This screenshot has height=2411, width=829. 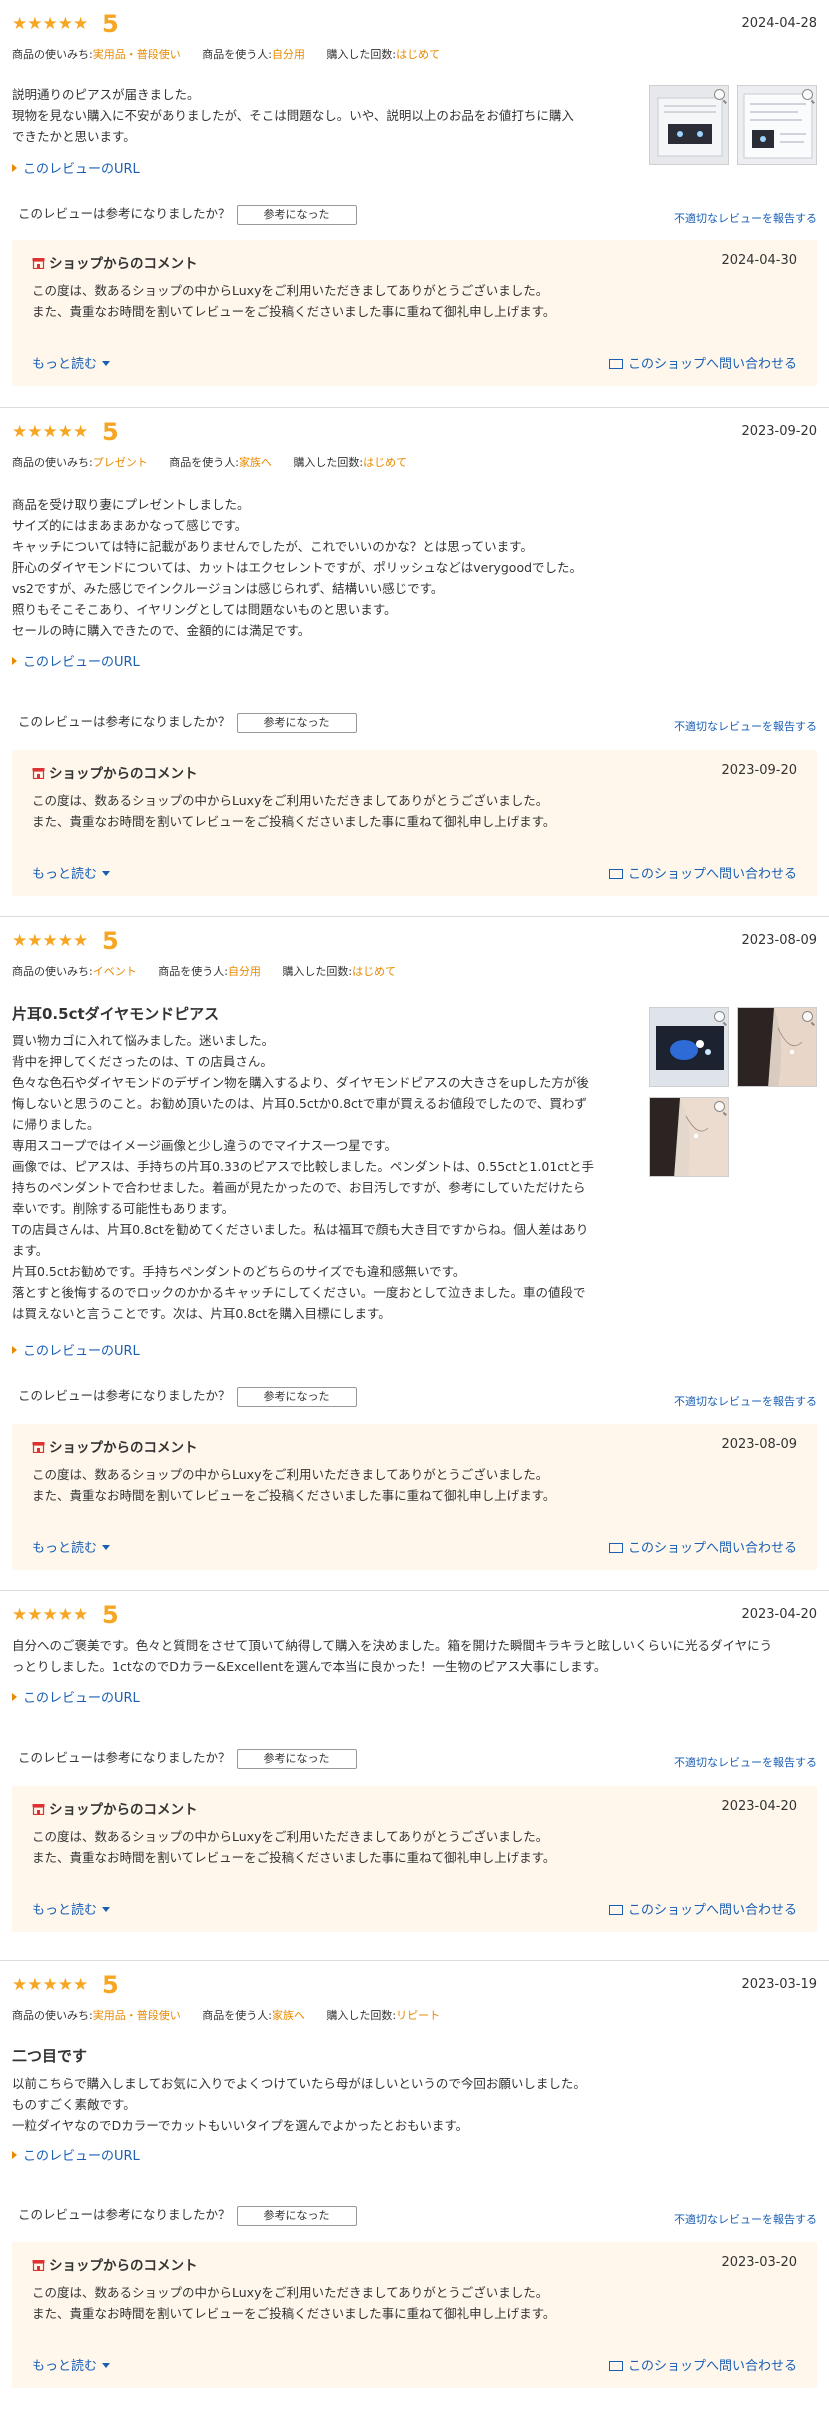 What do you see at coordinates (204, 971) in the screenshot?
I see `review-meta: 商品の使いみち:イベント 商品を使う人:自分用 購入した回数:はじめて` at bounding box center [204, 971].